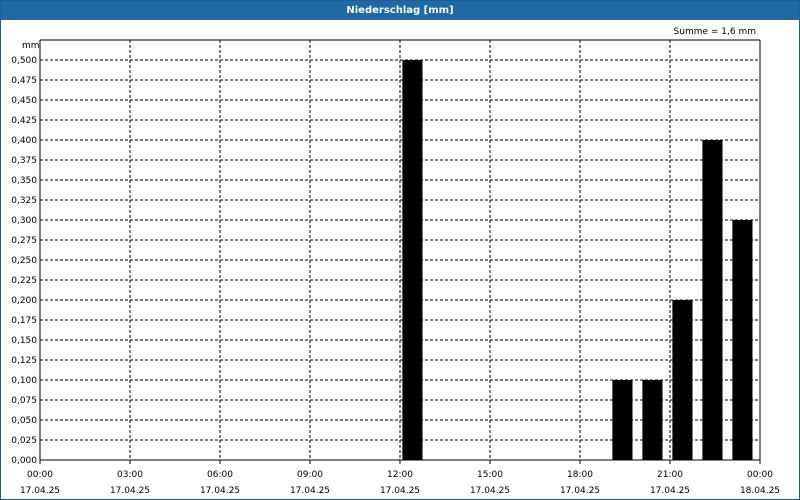 The image size is (800, 500). I want to click on x-tick-date: 18.04.25, so click(760, 491).